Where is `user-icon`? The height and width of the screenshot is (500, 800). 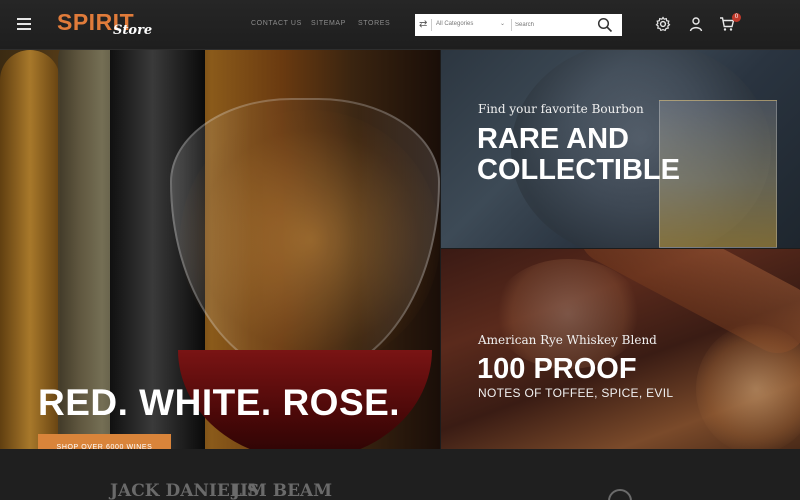 user-icon is located at coordinates (696, 24).